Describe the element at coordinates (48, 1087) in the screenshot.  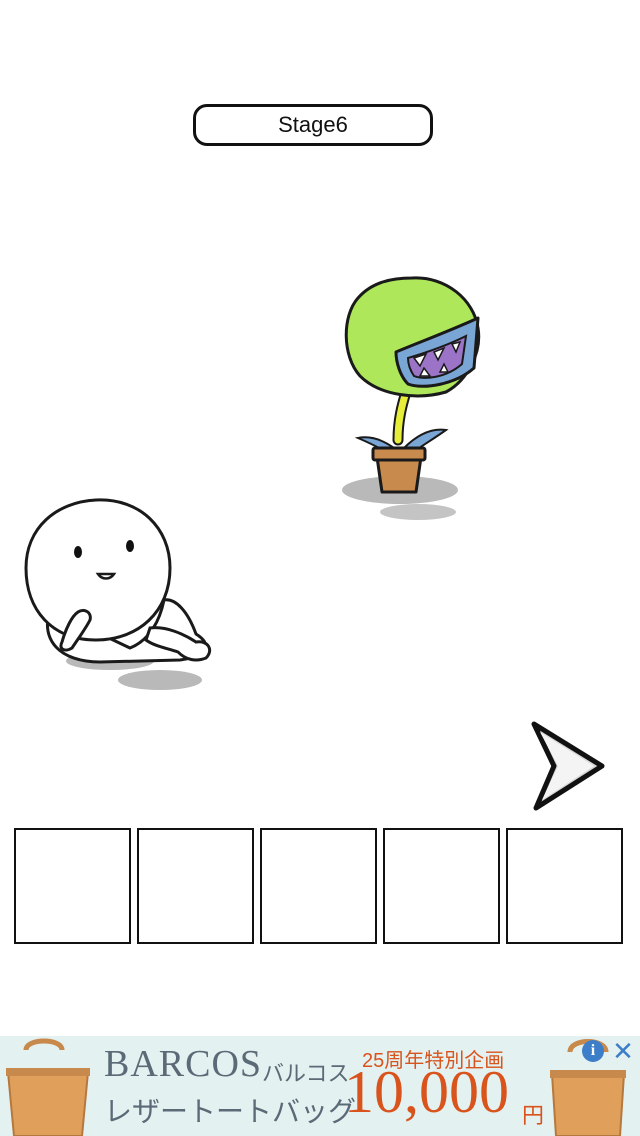
I see `tote-bag-image` at that location.